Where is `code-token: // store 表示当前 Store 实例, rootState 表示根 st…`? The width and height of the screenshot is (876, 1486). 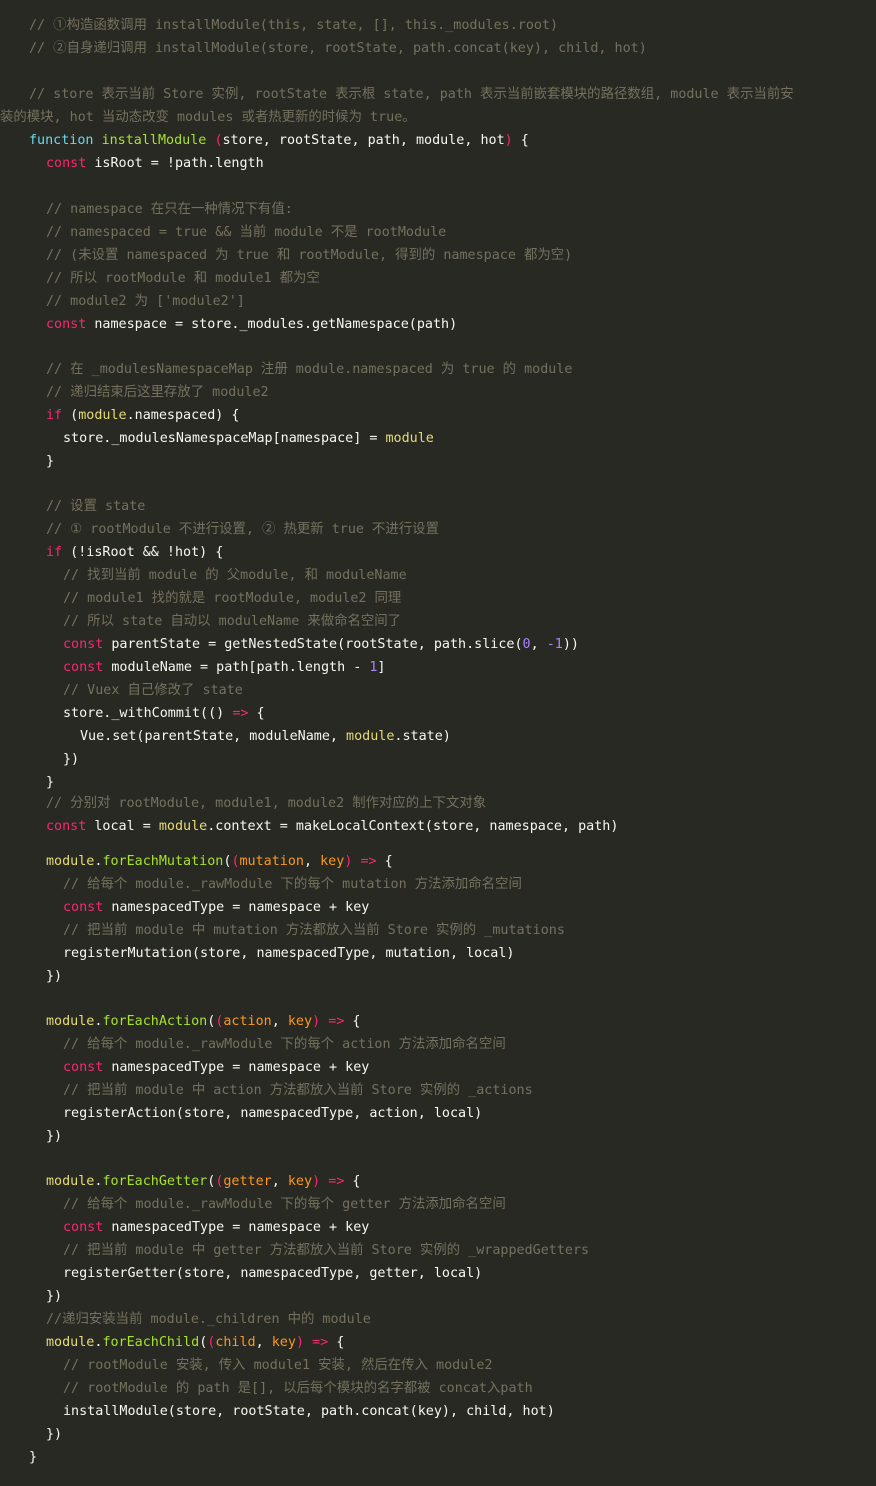
code-token: // store 表示当前 Store 实例, rootState 表示根 st… is located at coordinates (411, 94).